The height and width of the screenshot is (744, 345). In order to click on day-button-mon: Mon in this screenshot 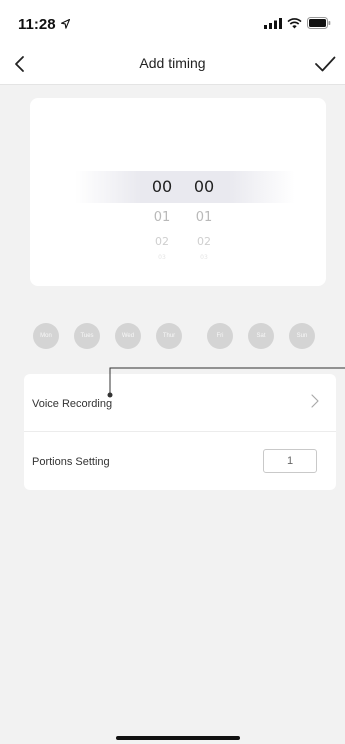, I will do `click(46, 336)`.